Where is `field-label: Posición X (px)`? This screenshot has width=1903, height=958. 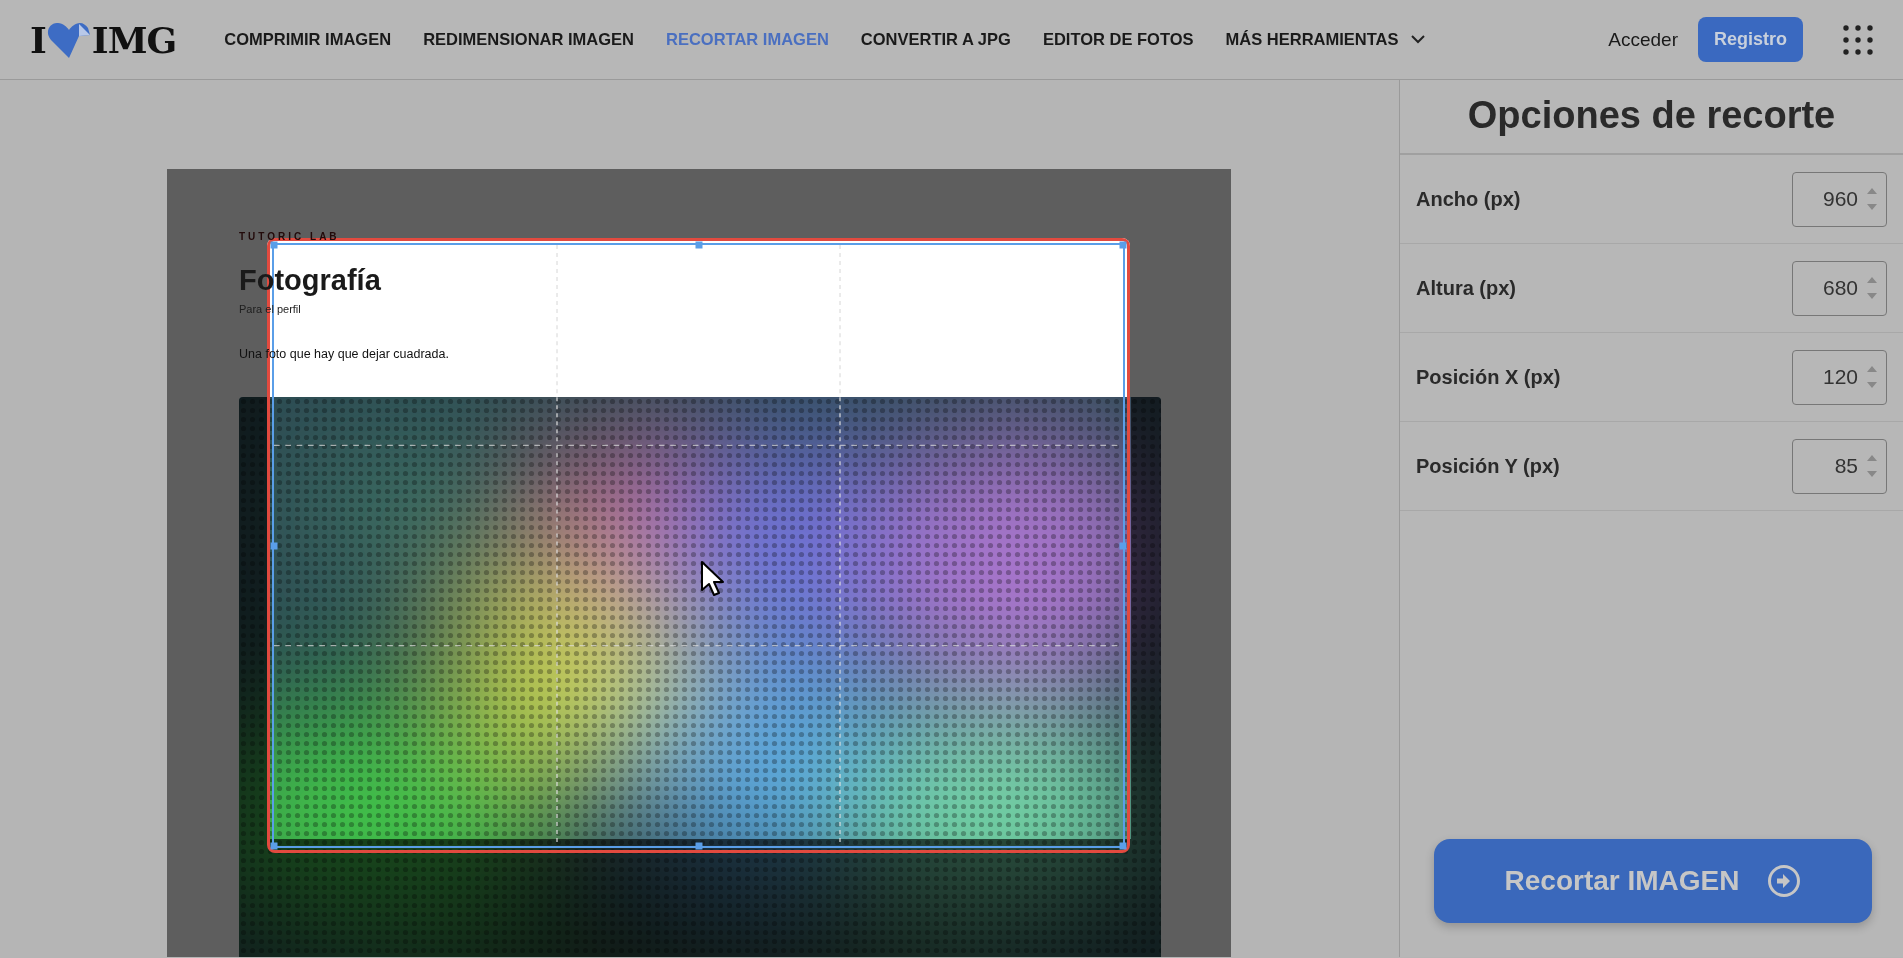
field-label: Posición X (px) is located at coordinates (1488, 377).